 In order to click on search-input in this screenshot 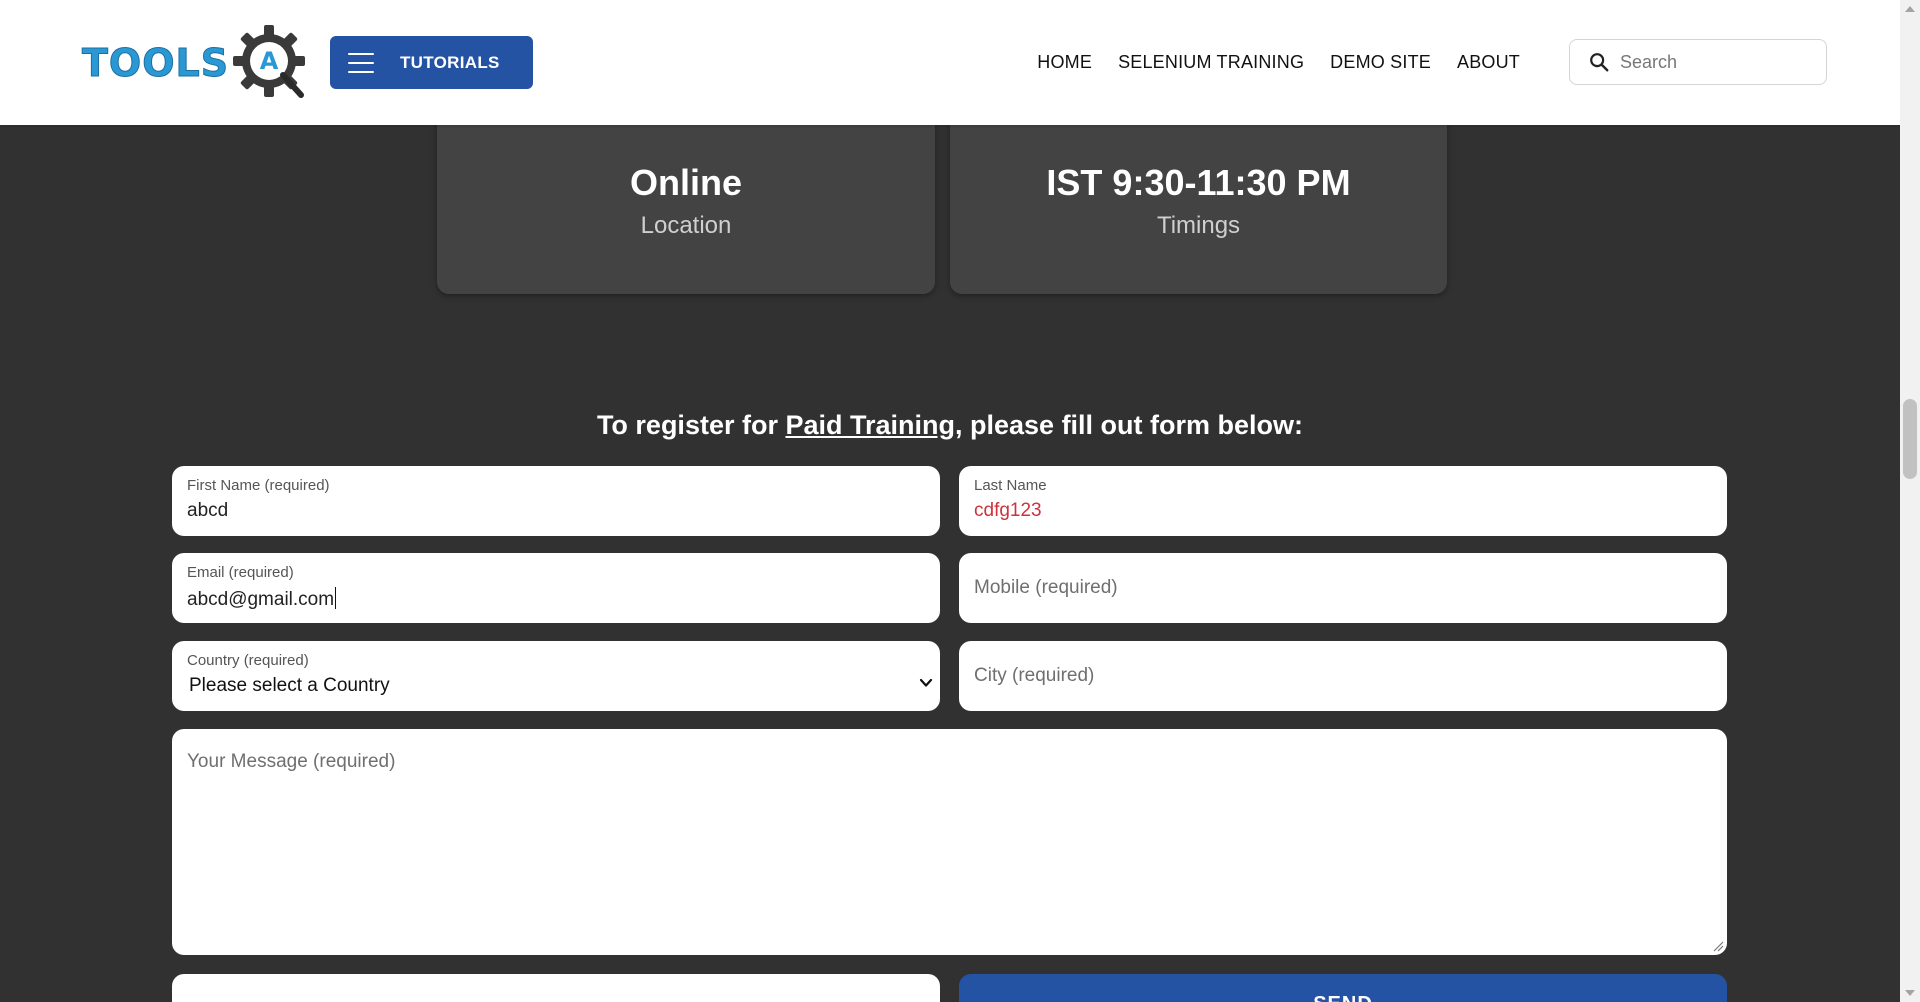, I will do `click(1715, 62)`.